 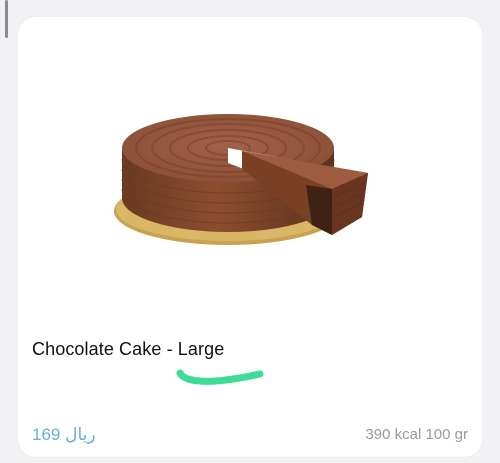 I want to click on product-nutrition: 390 kcal 100 gr, so click(x=416, y=434).